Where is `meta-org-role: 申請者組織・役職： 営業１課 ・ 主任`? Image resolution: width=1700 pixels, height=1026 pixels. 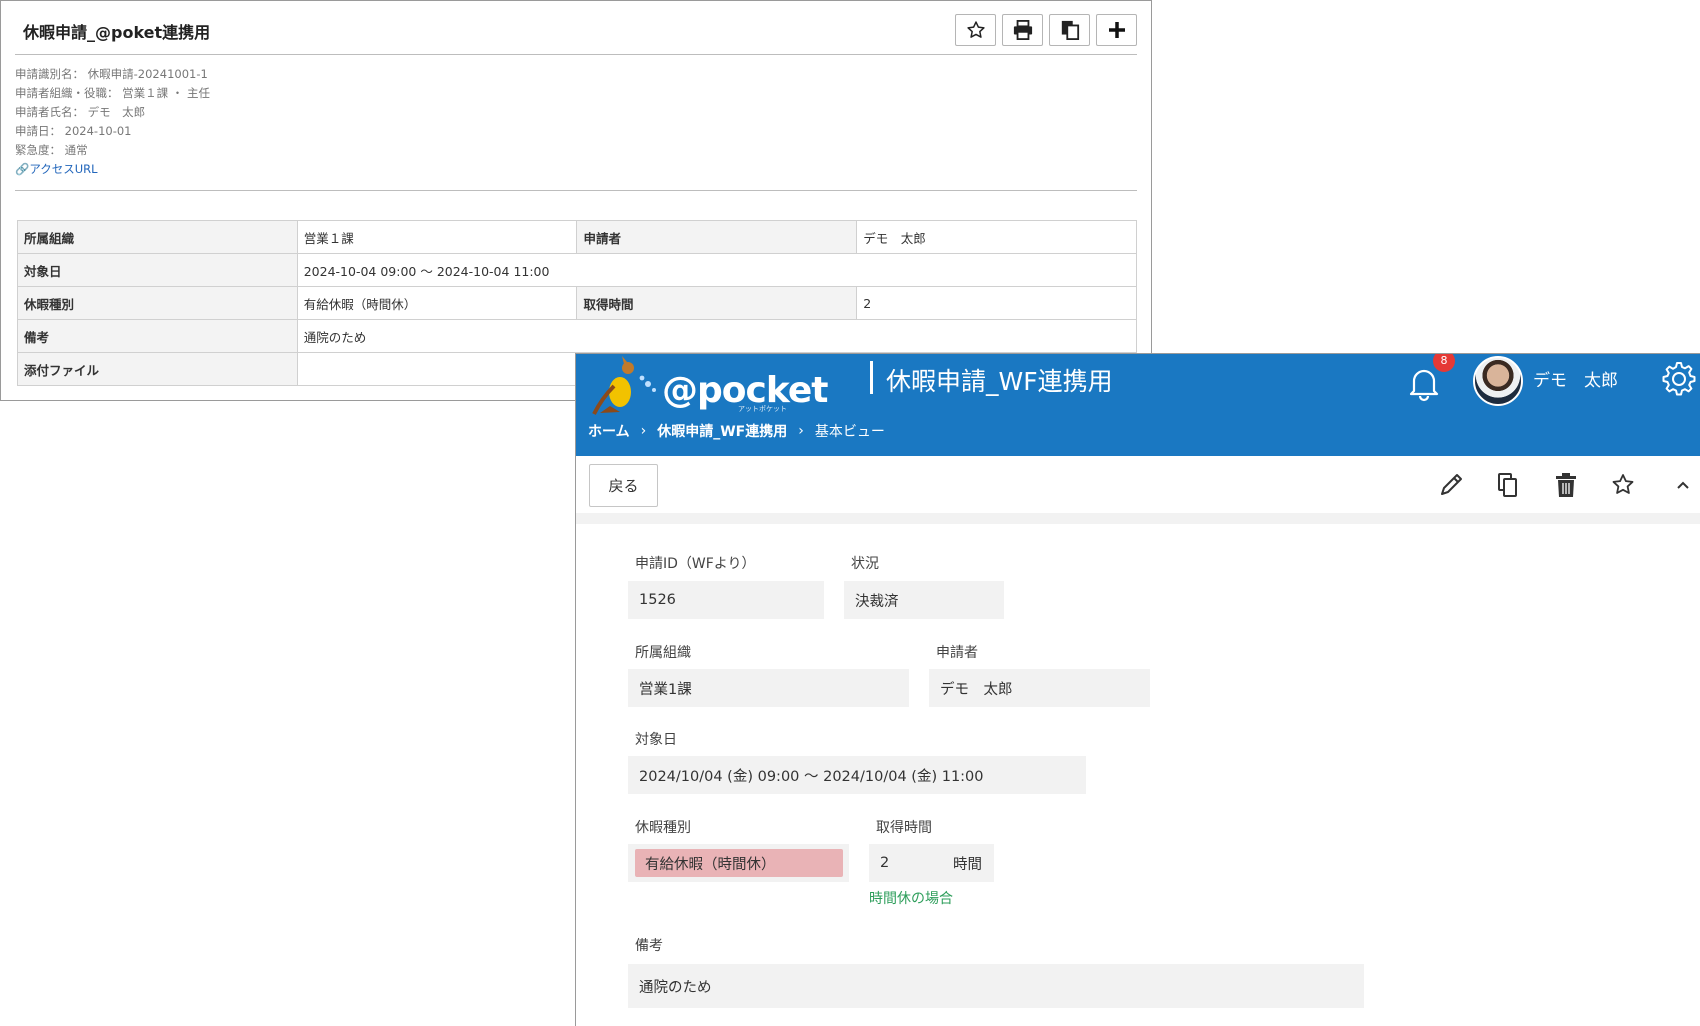 meta-org-role: 申請者組織・役職： 営業１課 ・ 主任 is located at coordinates (112, 93).